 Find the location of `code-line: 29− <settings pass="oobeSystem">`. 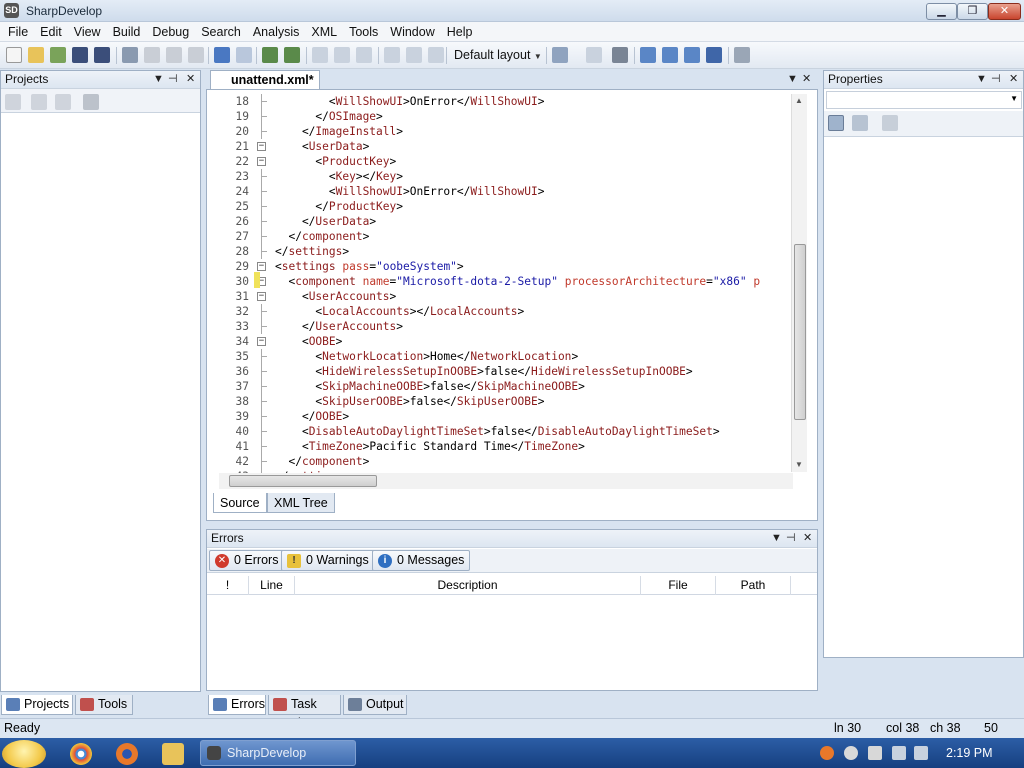

code-line: 29− <settings pass="oobeSystem"> is located at coordinates (504, 266).